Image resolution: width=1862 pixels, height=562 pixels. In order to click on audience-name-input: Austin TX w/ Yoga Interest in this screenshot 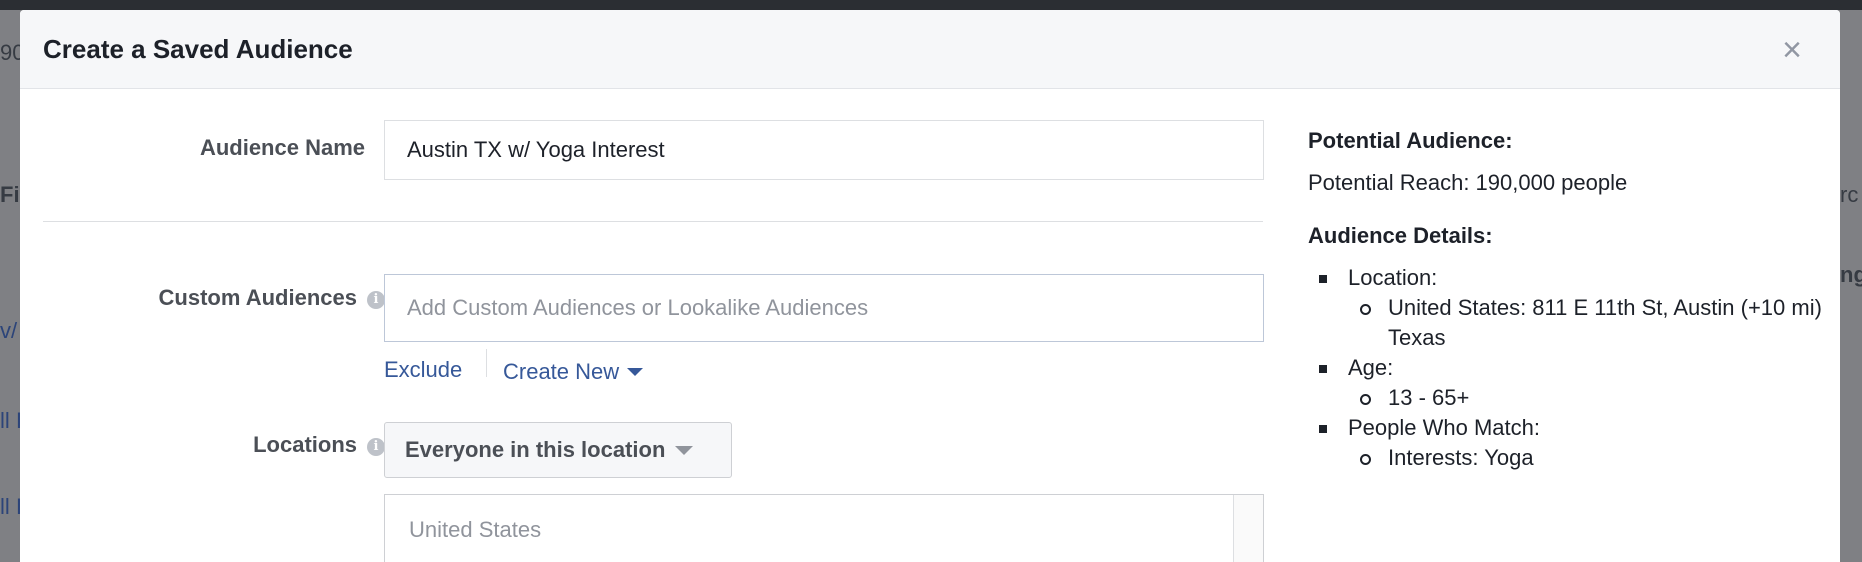, I will do `click(824, 150)`.